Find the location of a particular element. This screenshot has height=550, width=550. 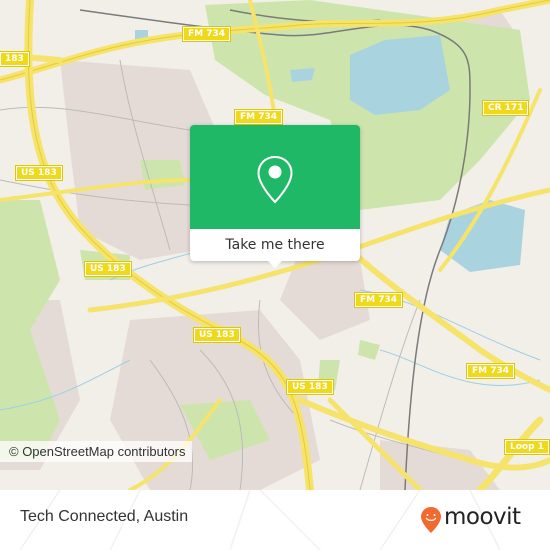

road-label-cr171: CR 171 is located at coordinates (505, 108).